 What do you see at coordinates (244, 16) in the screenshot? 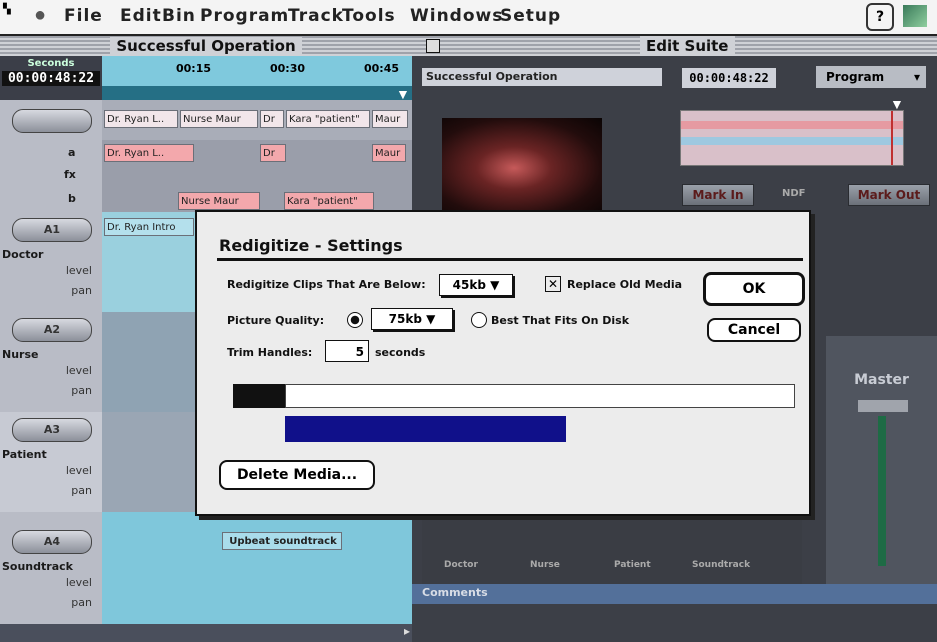
I see `menu-program: Program` at bounding box center [244, 16].